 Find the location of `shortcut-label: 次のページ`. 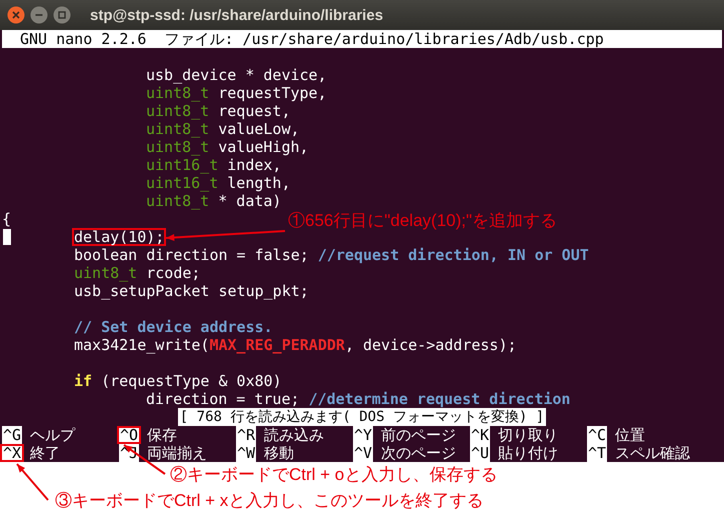

shortcut-label: 次のページ is located at coordinates (418, 453).